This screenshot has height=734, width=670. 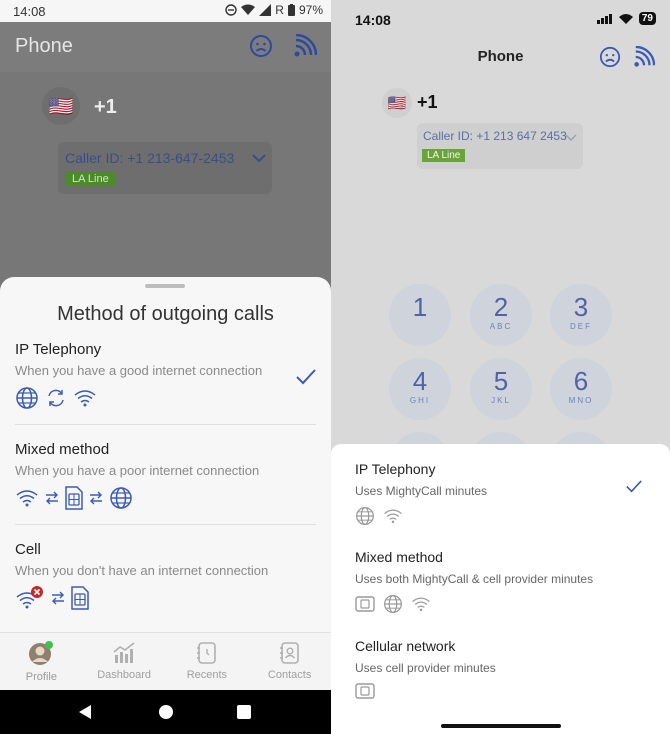 I want to click on key-6: 6 MNO, so click(x=581, y=389).